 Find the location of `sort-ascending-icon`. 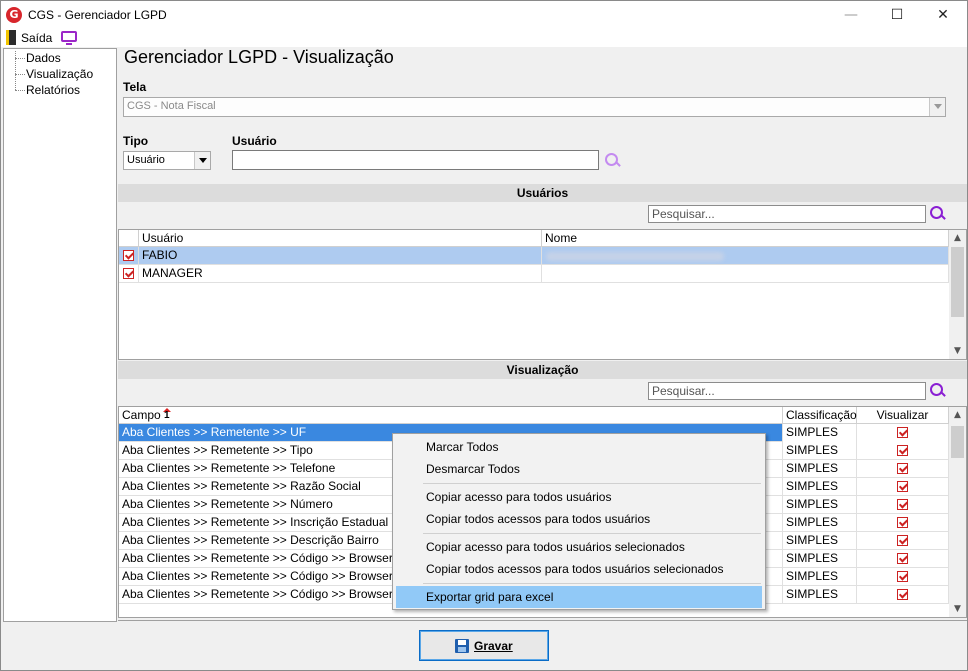

sort-ascending-icon is located at coordinates (167, 414).